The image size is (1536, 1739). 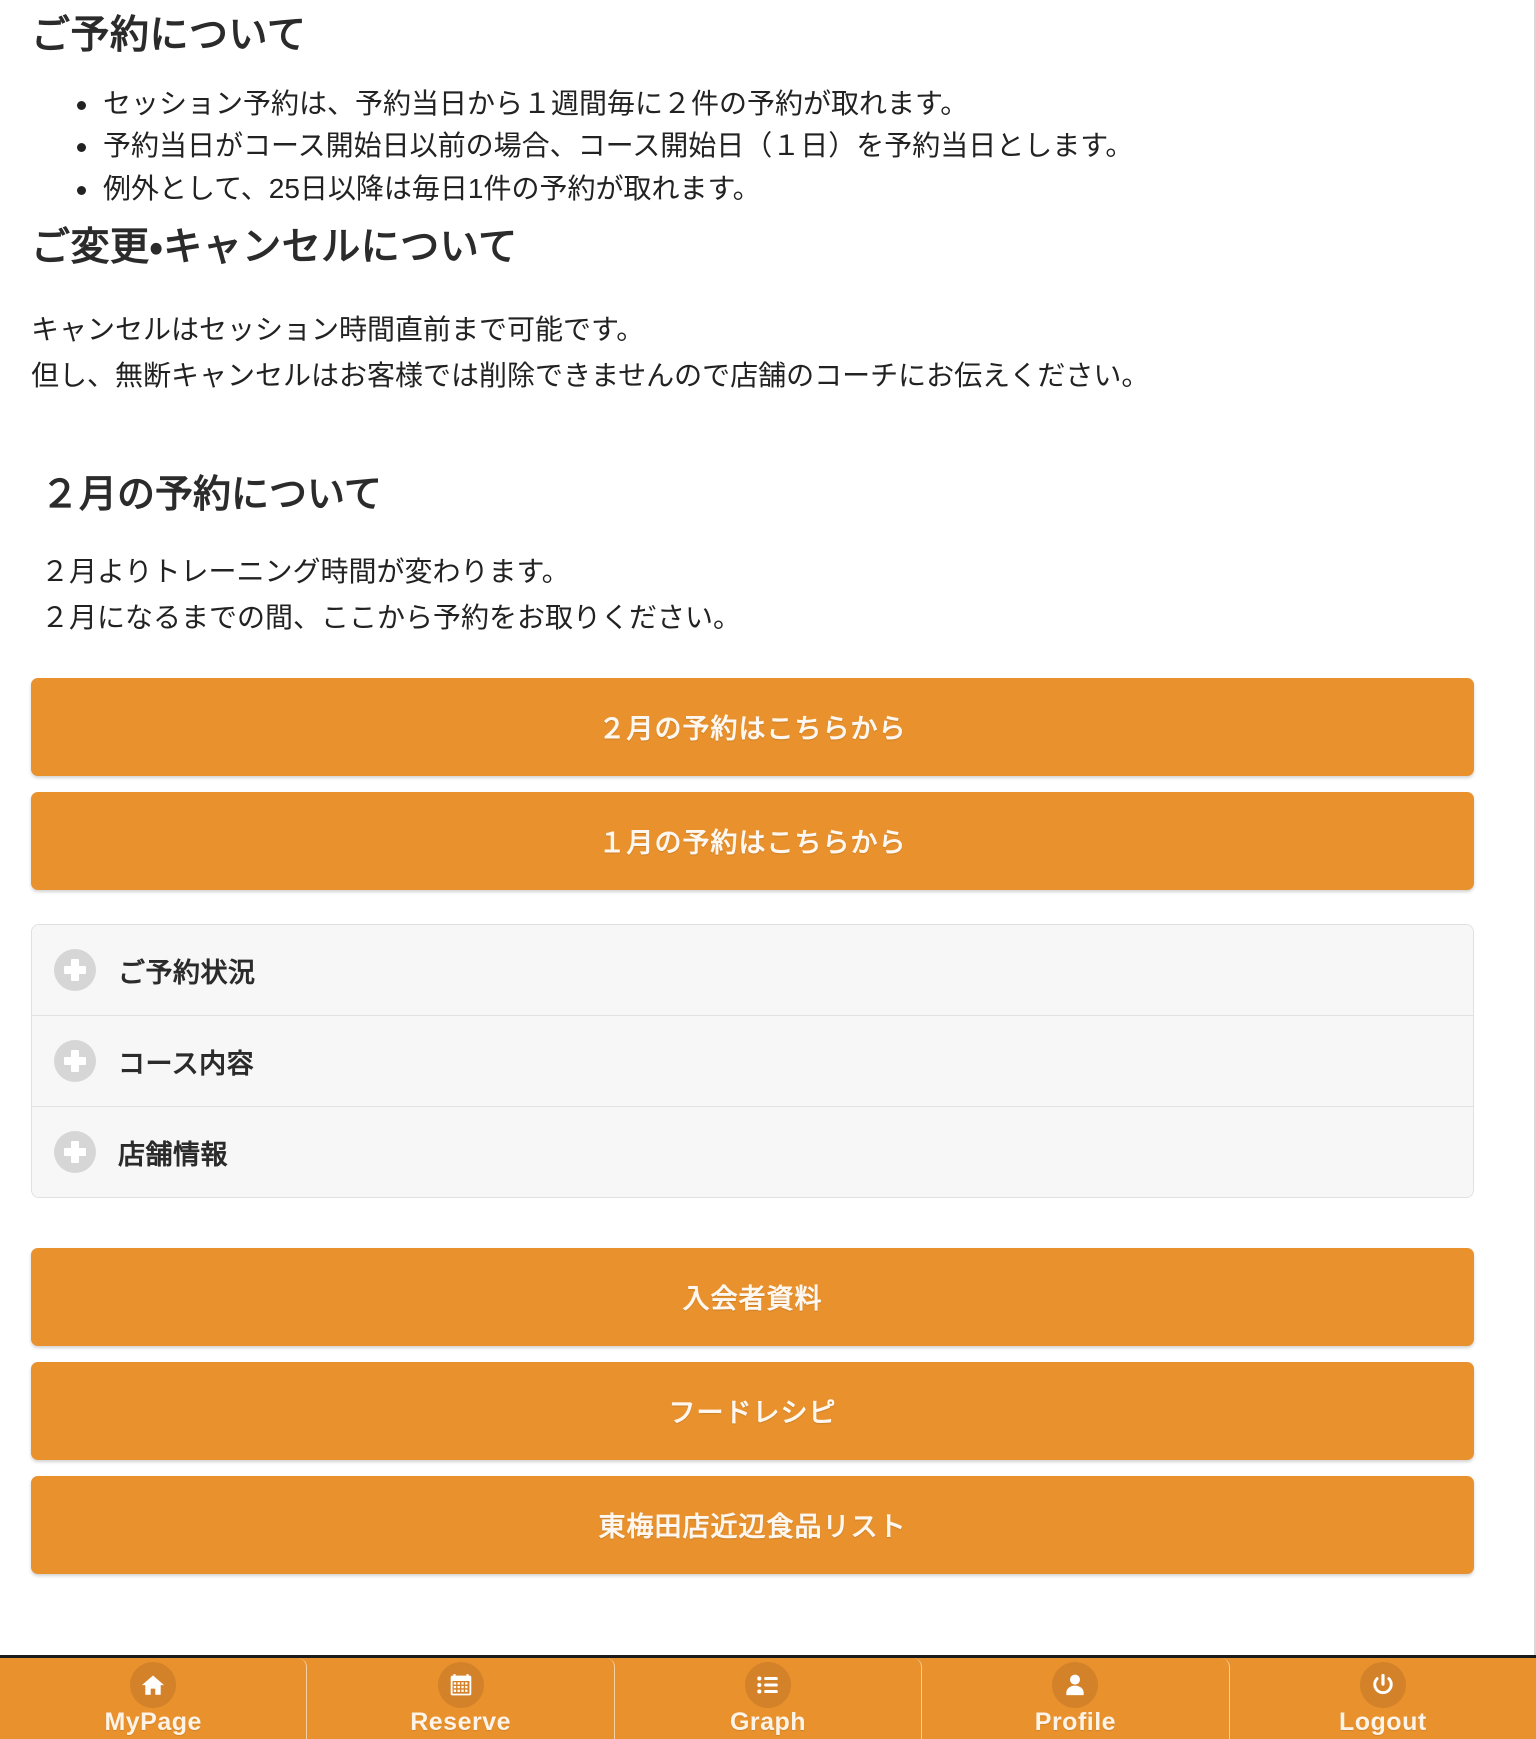 What do you see at coordinates (590, 375) in the screenshot?
I see `cancel-policy-line-2: 但し、無断キャンセルはお客様では削除できませんので店舗のコーチにお伝えください。` at bounding box center [590, 375].